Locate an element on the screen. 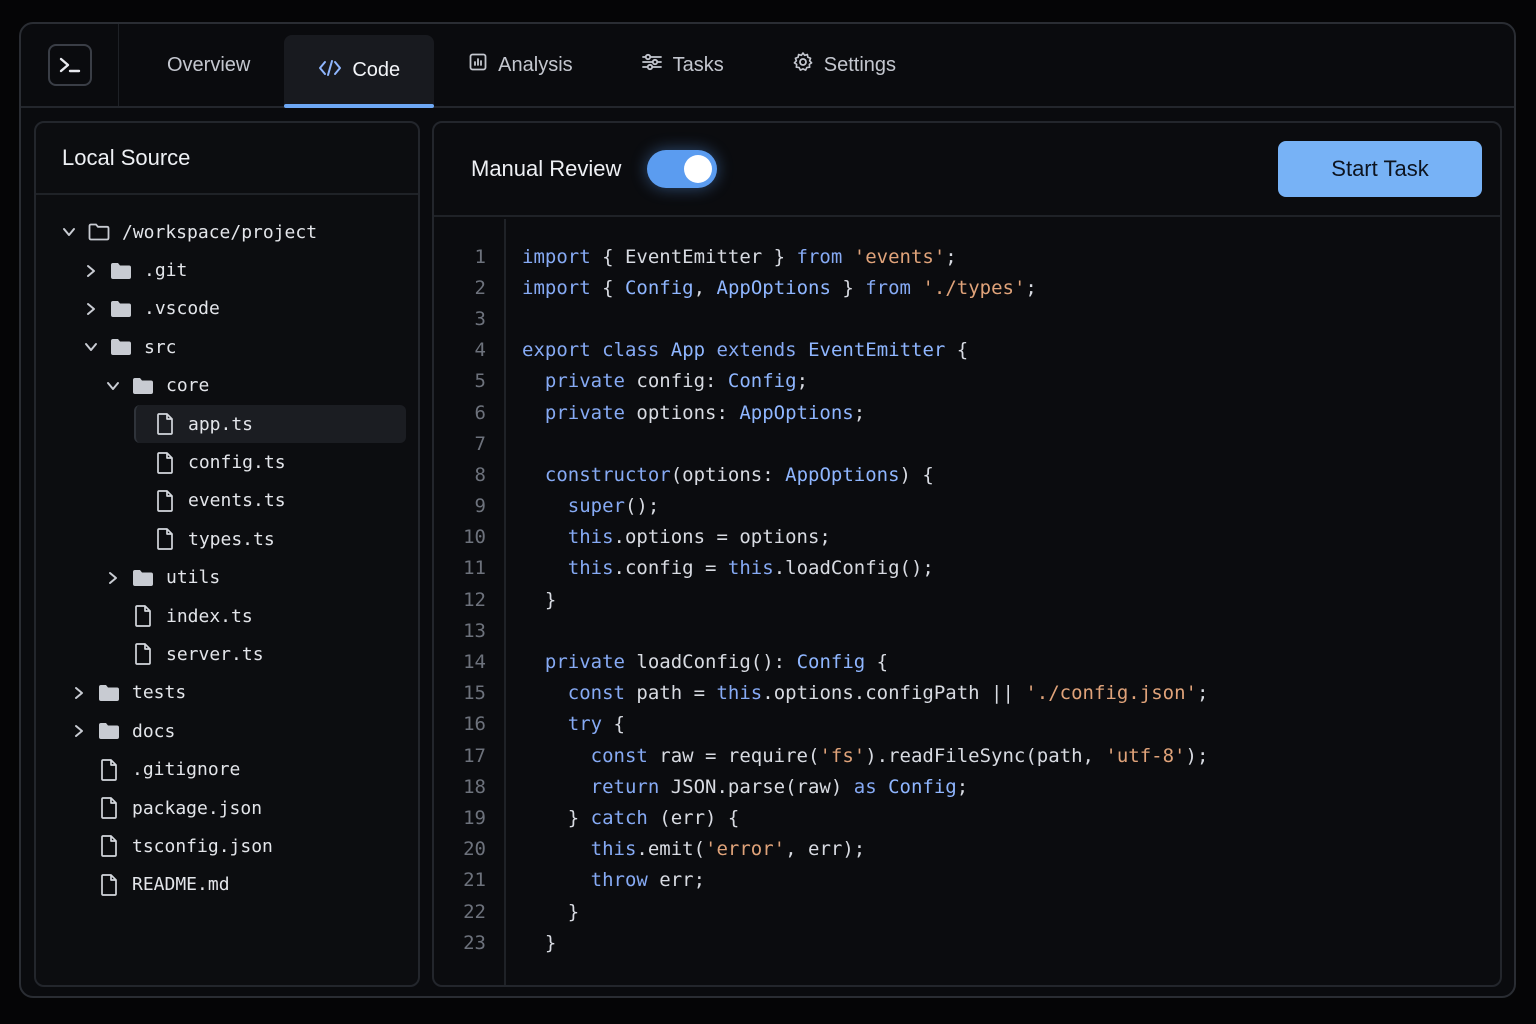 The height and width of the screenshot is (1024, 1536). tab-label: Overview is located at coordinates (209, 64).